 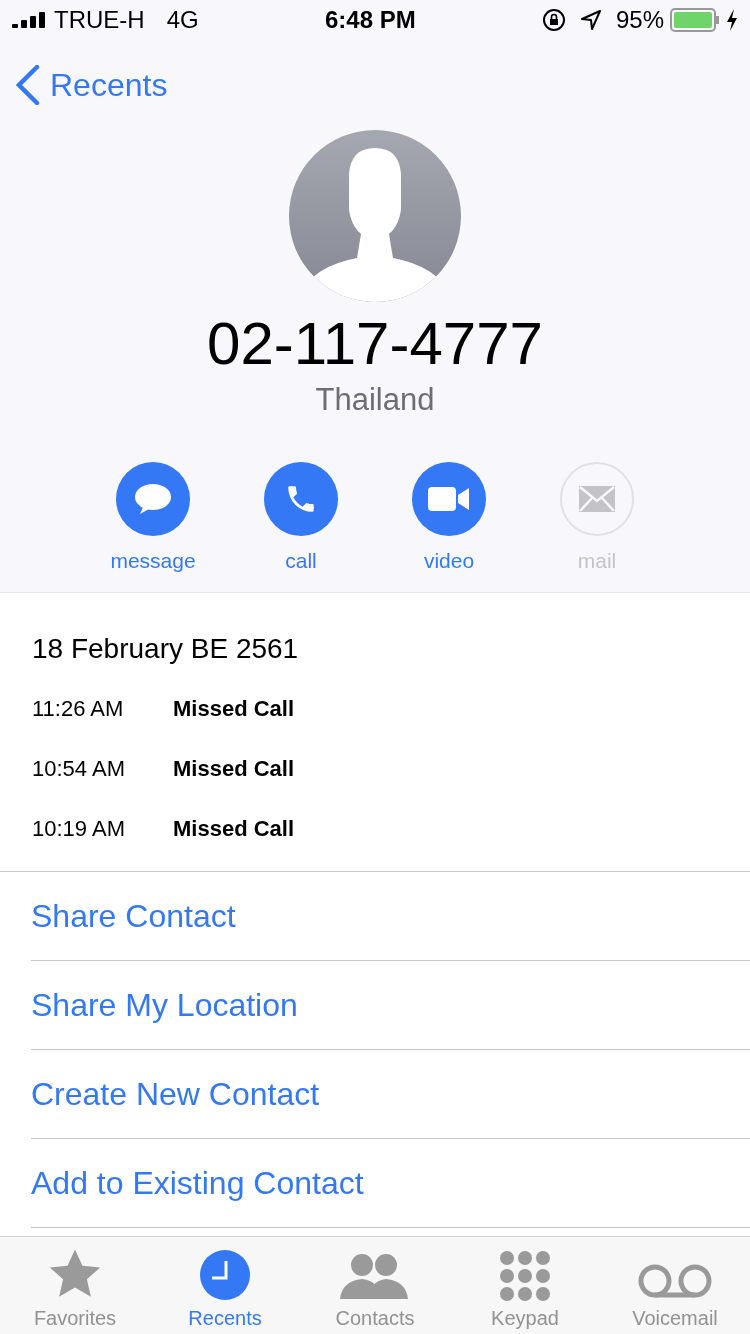 What do you see at coordinates (525, 1276) in the screenshot?
I see `keypad-icon` at bounding box center [525, 1276].